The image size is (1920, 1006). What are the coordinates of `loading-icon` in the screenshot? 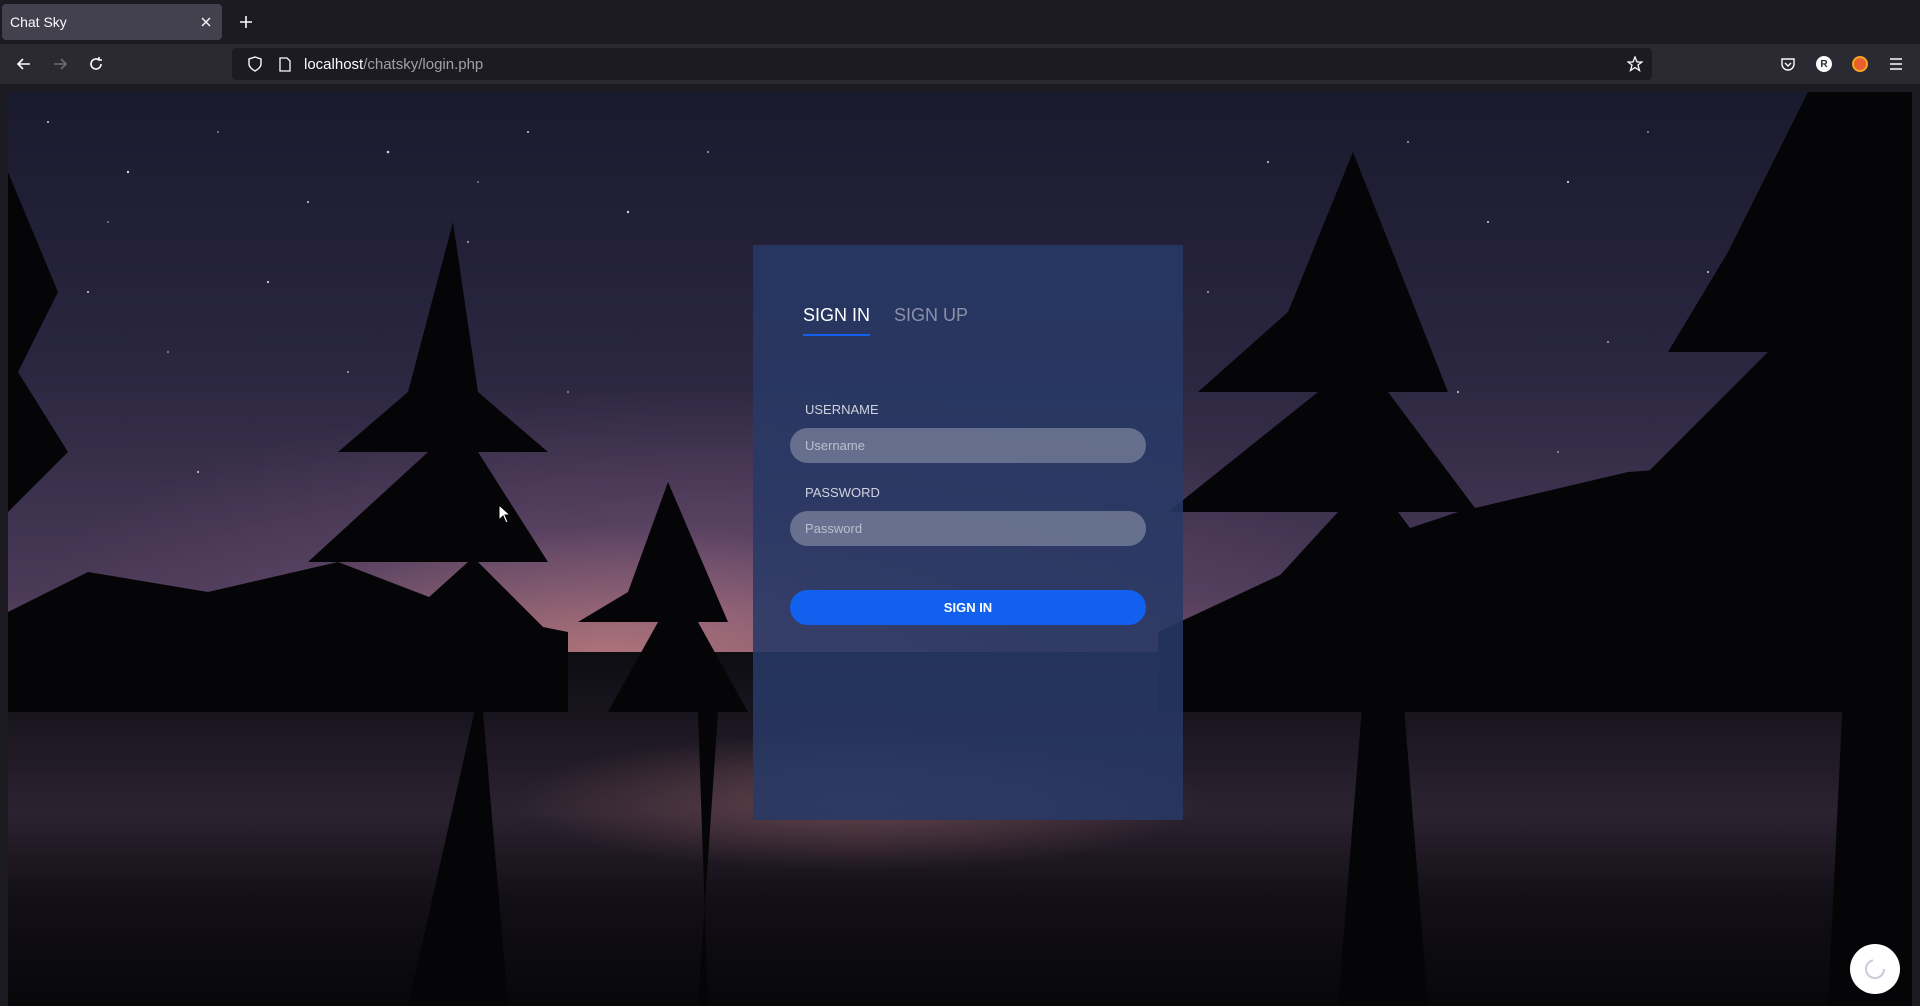 It's located at (1875, 969).